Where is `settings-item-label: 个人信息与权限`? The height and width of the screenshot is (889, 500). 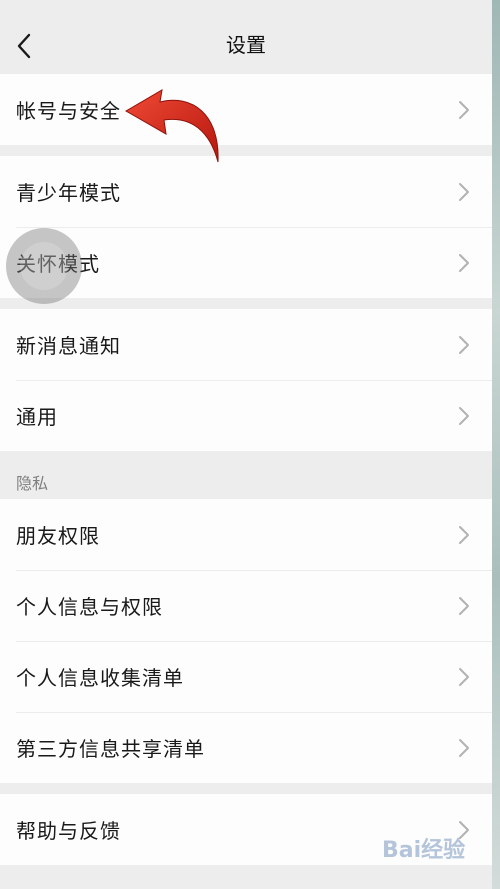
settings-item-label: 个人信息与权限 is located at coordinates (89, 607).